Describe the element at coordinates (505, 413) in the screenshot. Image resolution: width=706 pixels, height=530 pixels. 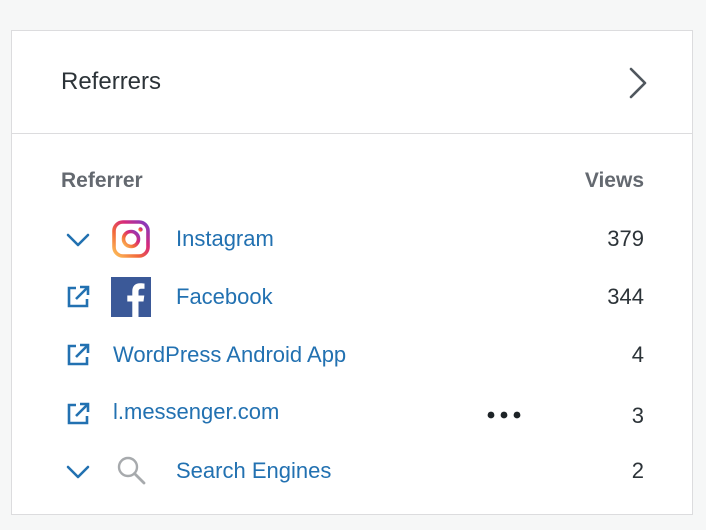
I see `more-horizontal-icon` at that location.